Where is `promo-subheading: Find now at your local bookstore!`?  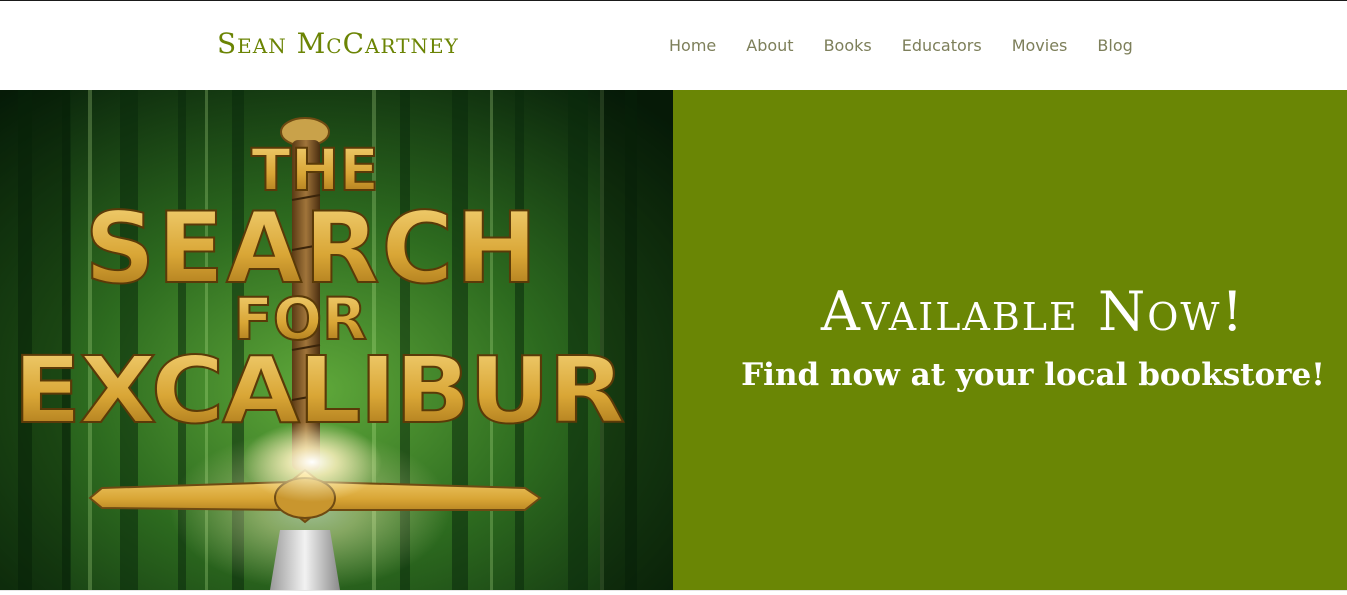
promo-subheading: Find now at your local bookstore! is located at coordinates (1033, 375).